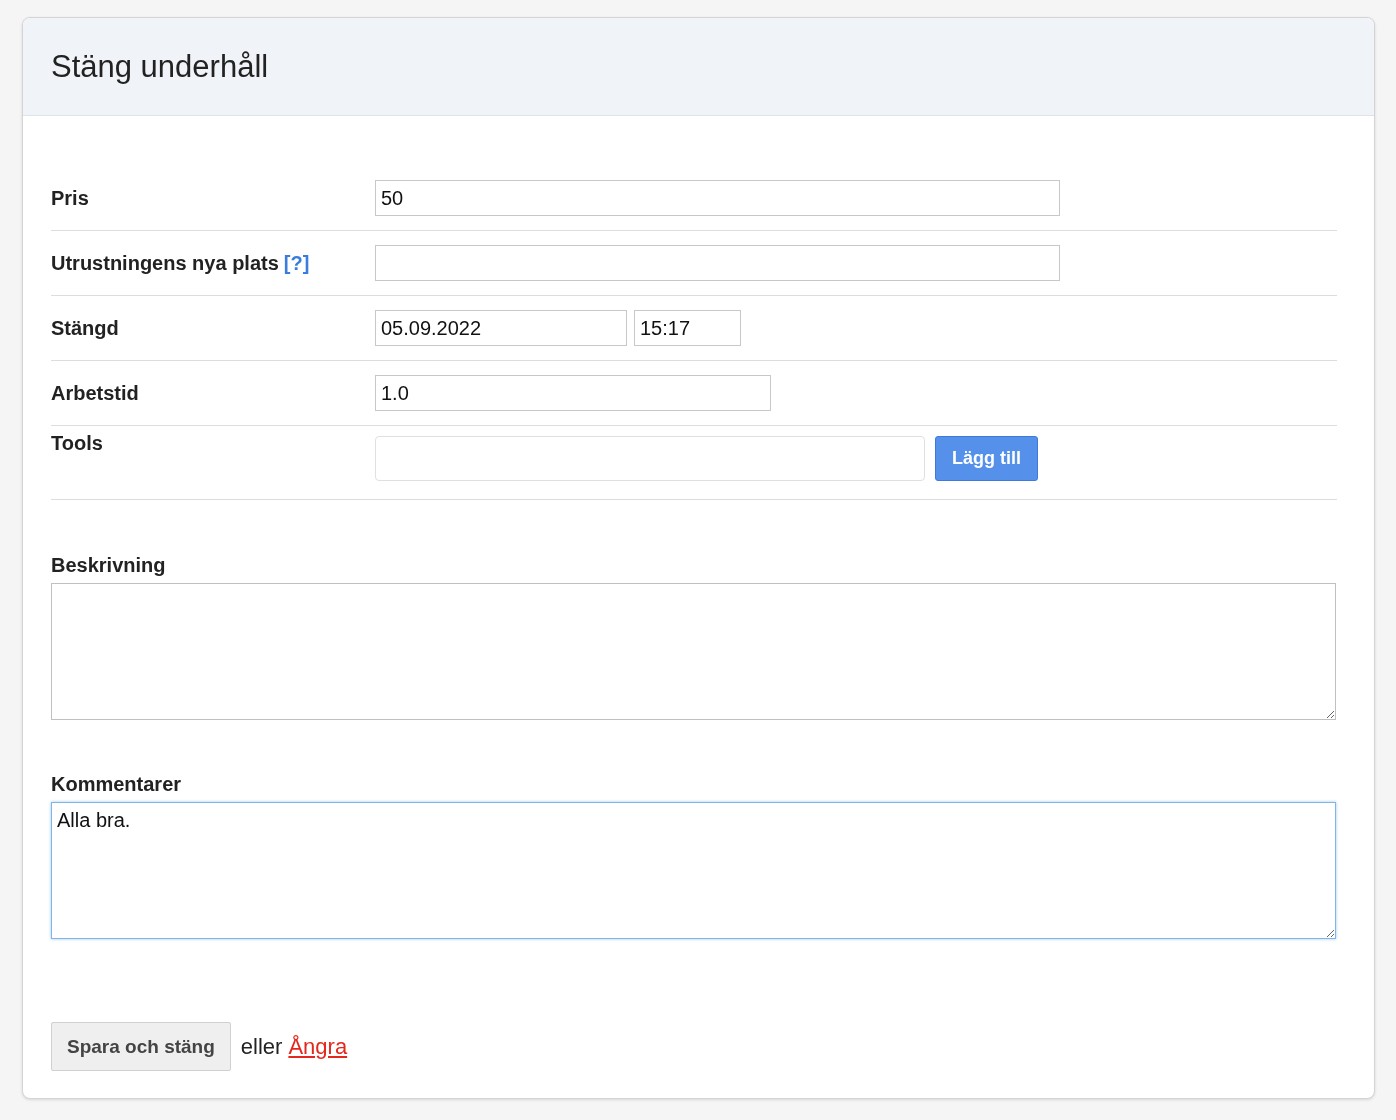  I want to click on save-button: Spara och stäng, so click(141, 1046).